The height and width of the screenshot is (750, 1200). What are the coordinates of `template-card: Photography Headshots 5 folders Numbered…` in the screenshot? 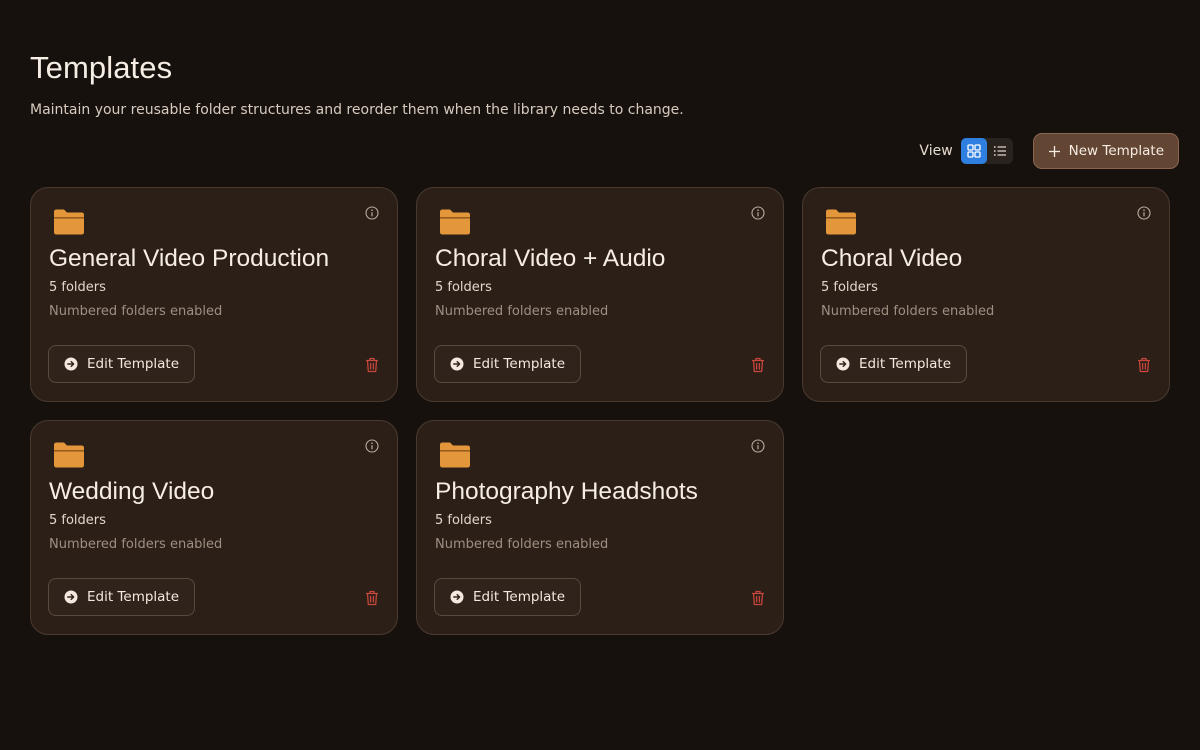 It's located at (600, 527).